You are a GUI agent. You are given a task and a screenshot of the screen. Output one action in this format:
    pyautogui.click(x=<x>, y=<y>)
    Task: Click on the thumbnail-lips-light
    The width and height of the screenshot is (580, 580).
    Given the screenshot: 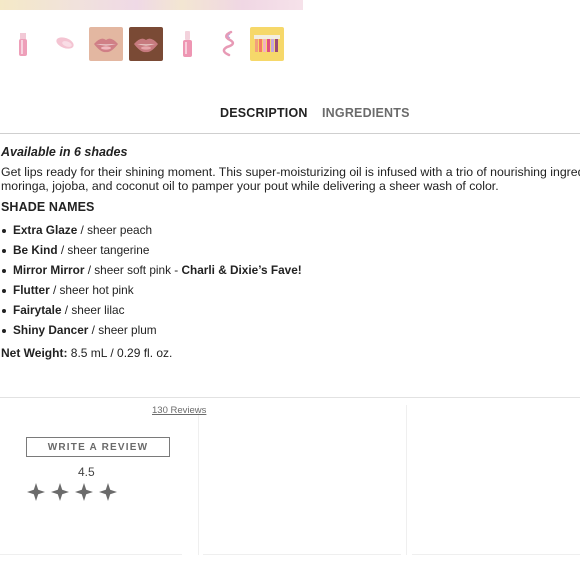 What is the action you would take?
    pyautogui.click(x=106, y=44)
    